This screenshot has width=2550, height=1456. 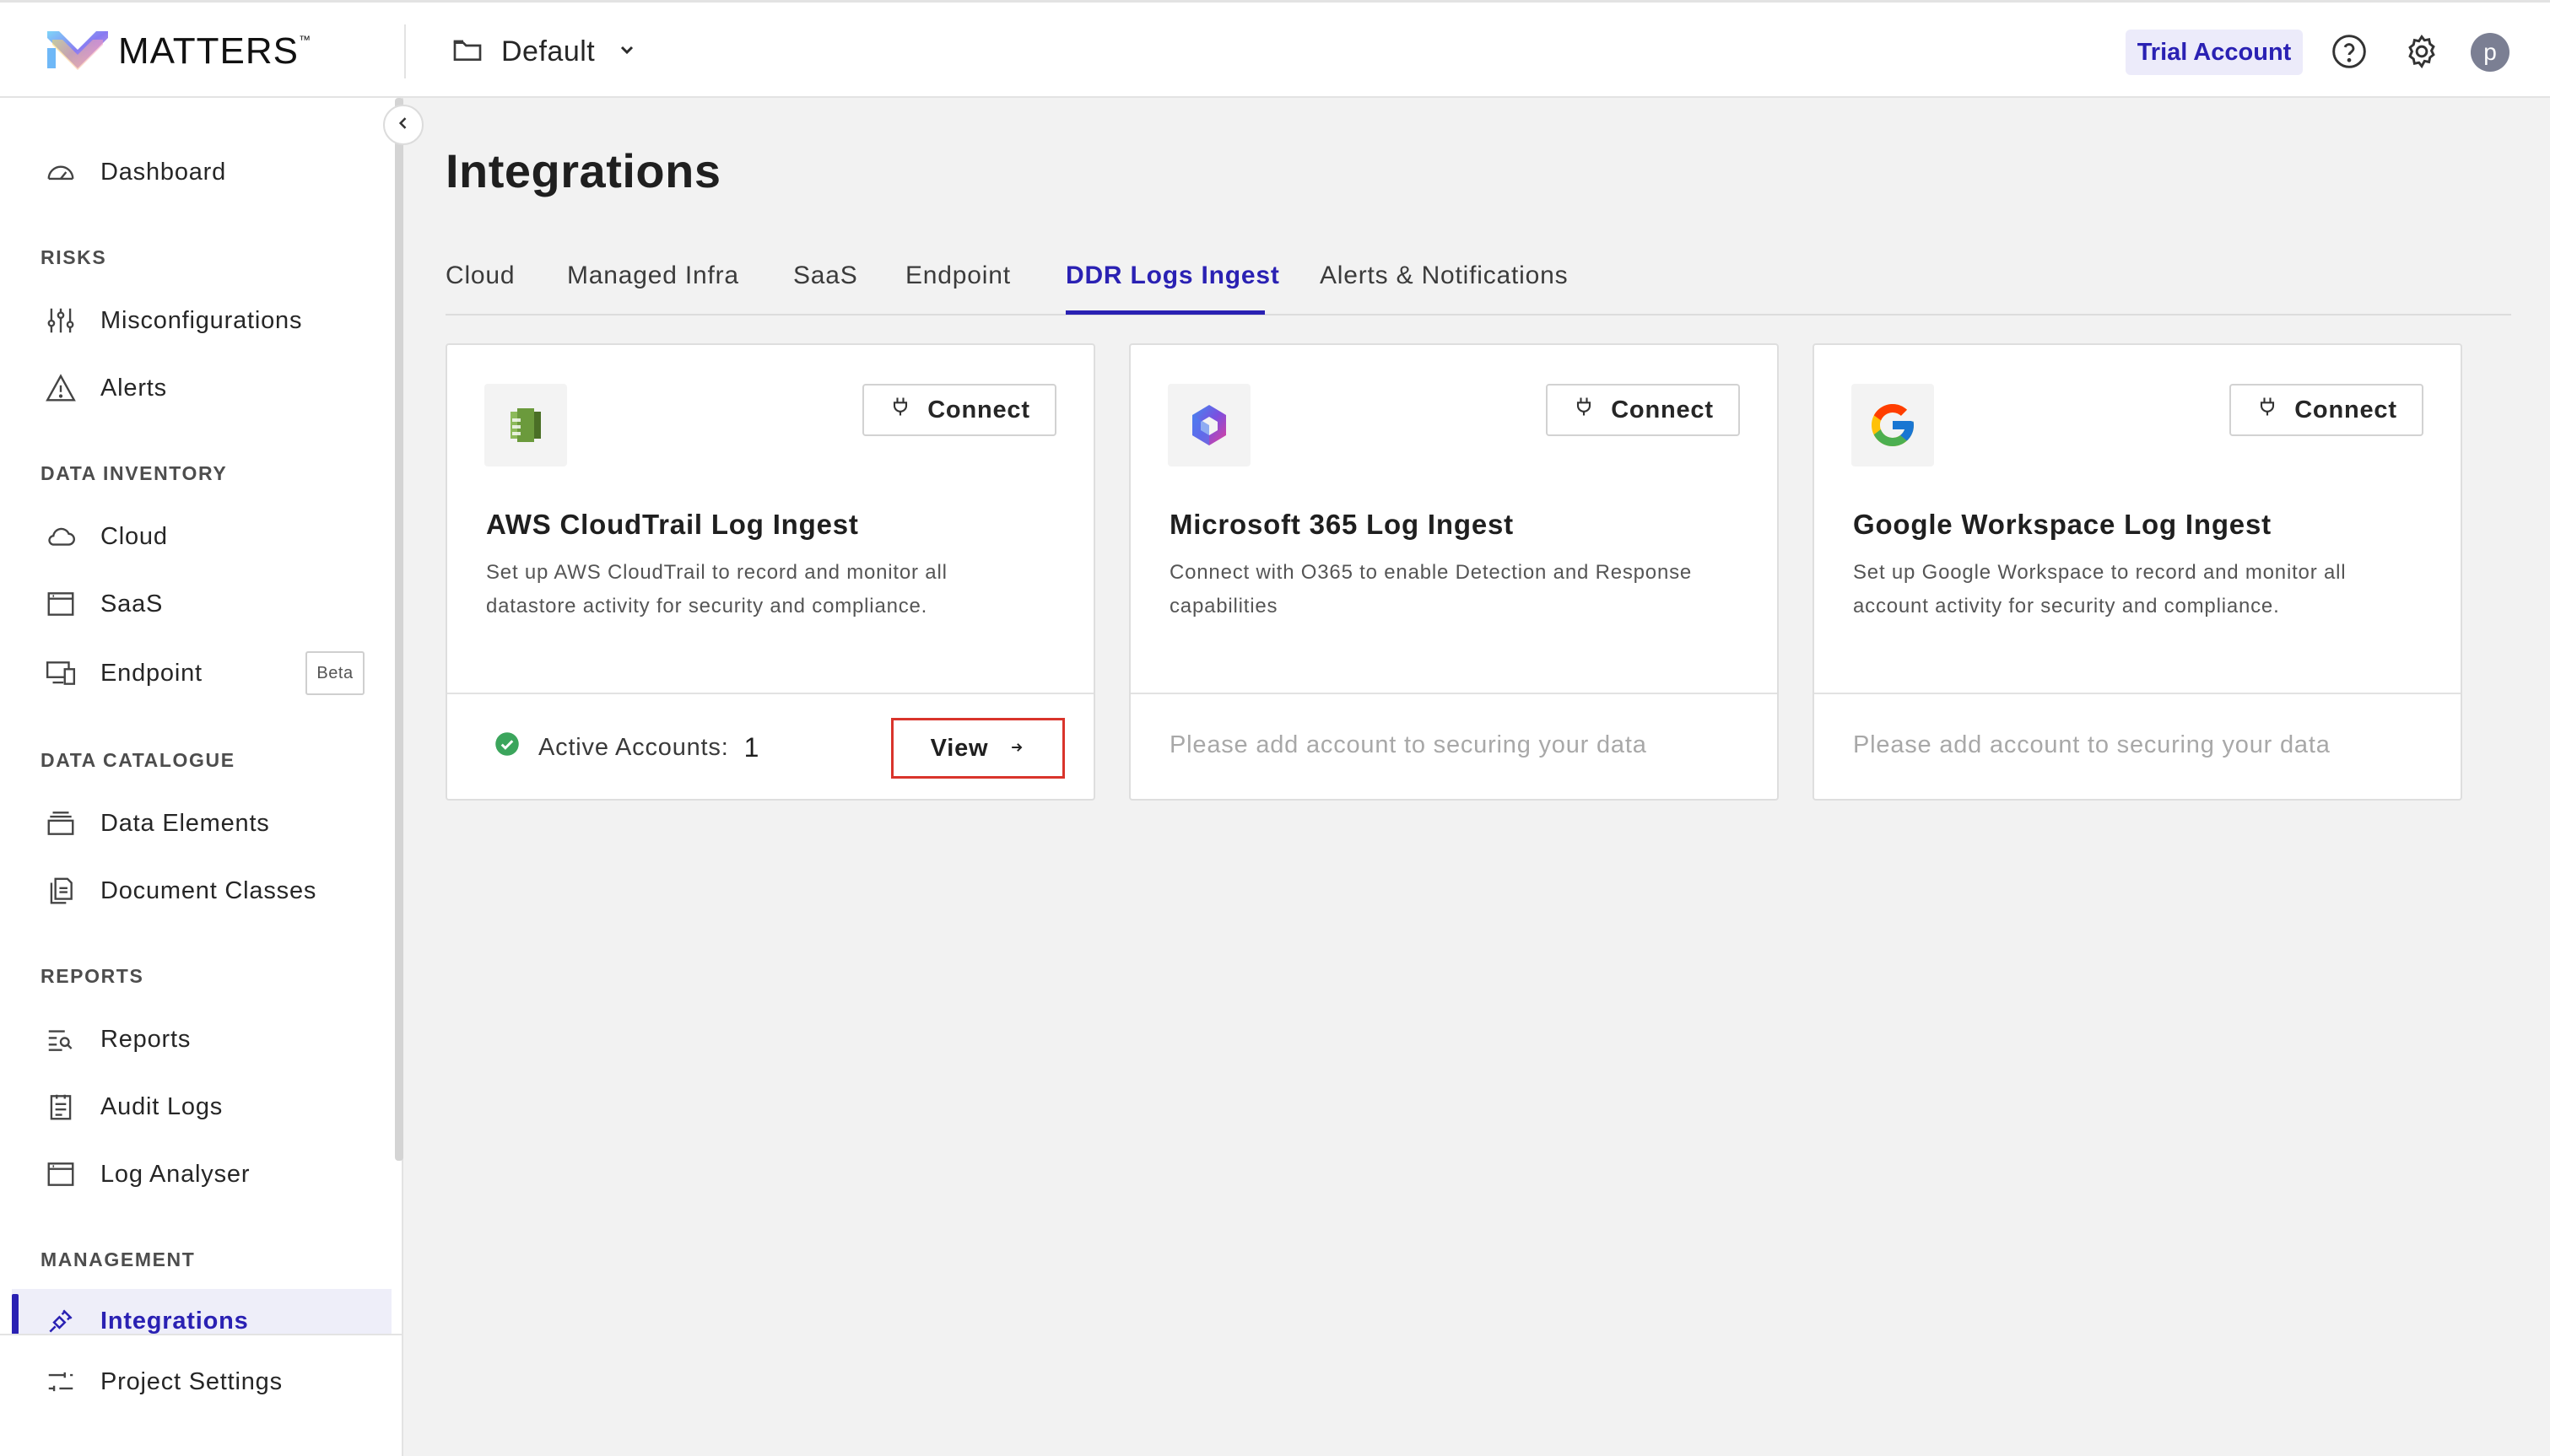 I want to click on tab-endpoint: Endpoint, so click(x=958, y=276).